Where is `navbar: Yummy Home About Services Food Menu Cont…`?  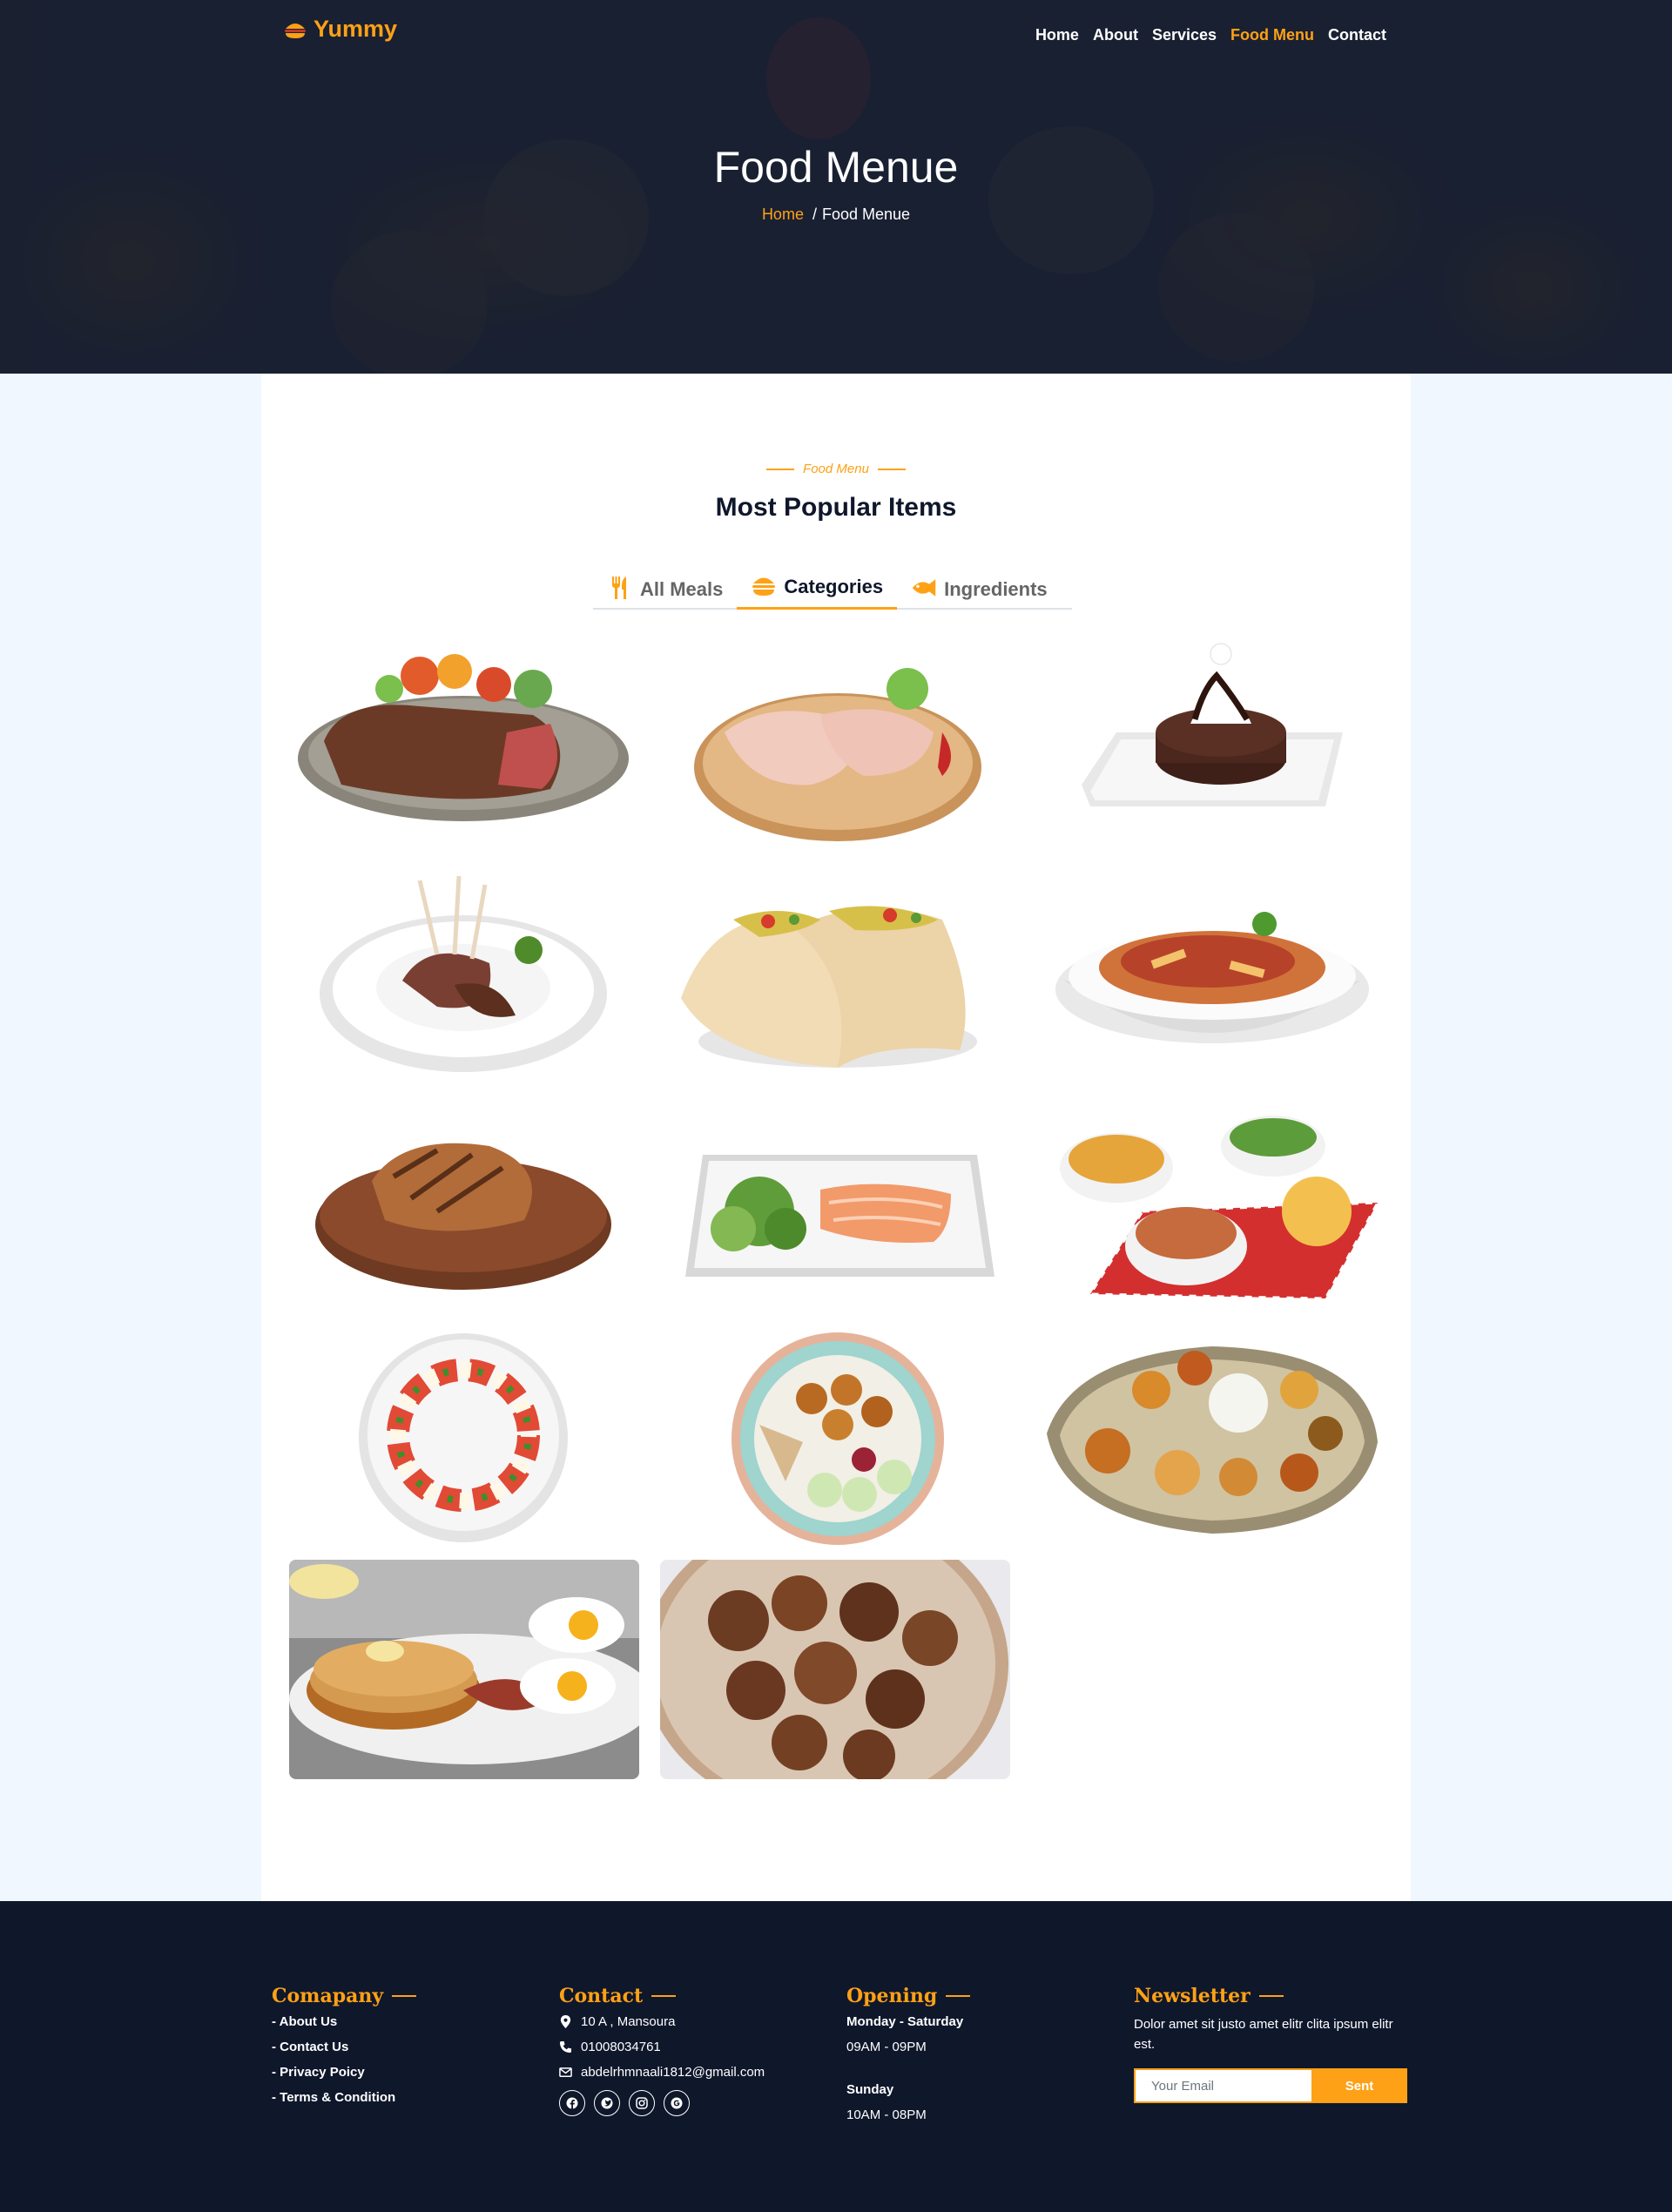
navbar: Yummy Home About Services Food Menu Cont… is located at coordinates (836, 35).